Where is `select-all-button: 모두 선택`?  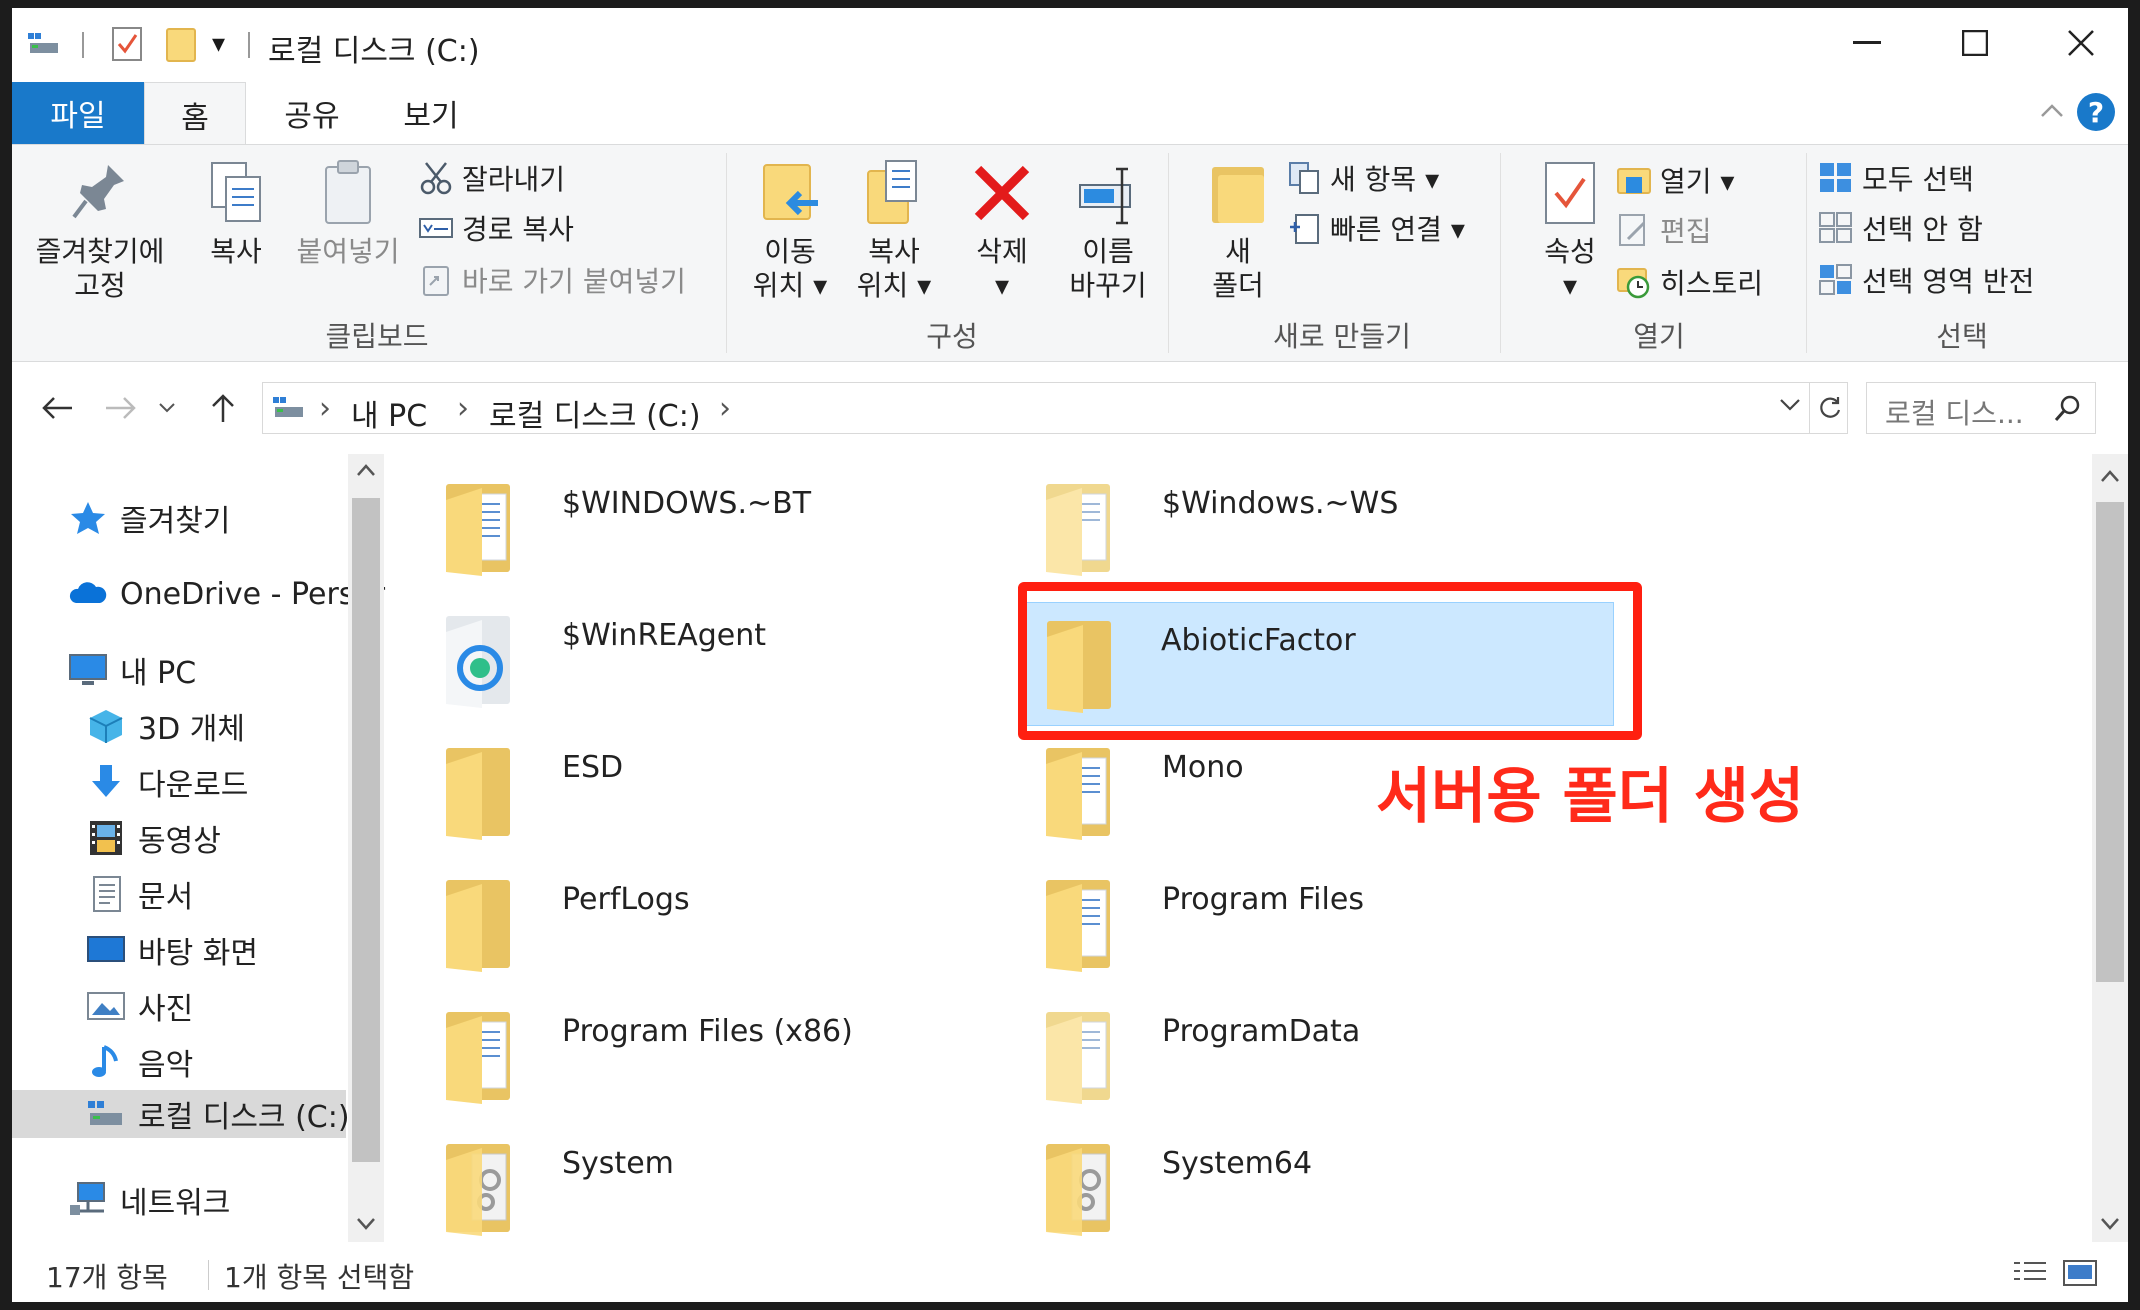 select-all-button: 모두 선택 is located at coordinates (1896, 178).